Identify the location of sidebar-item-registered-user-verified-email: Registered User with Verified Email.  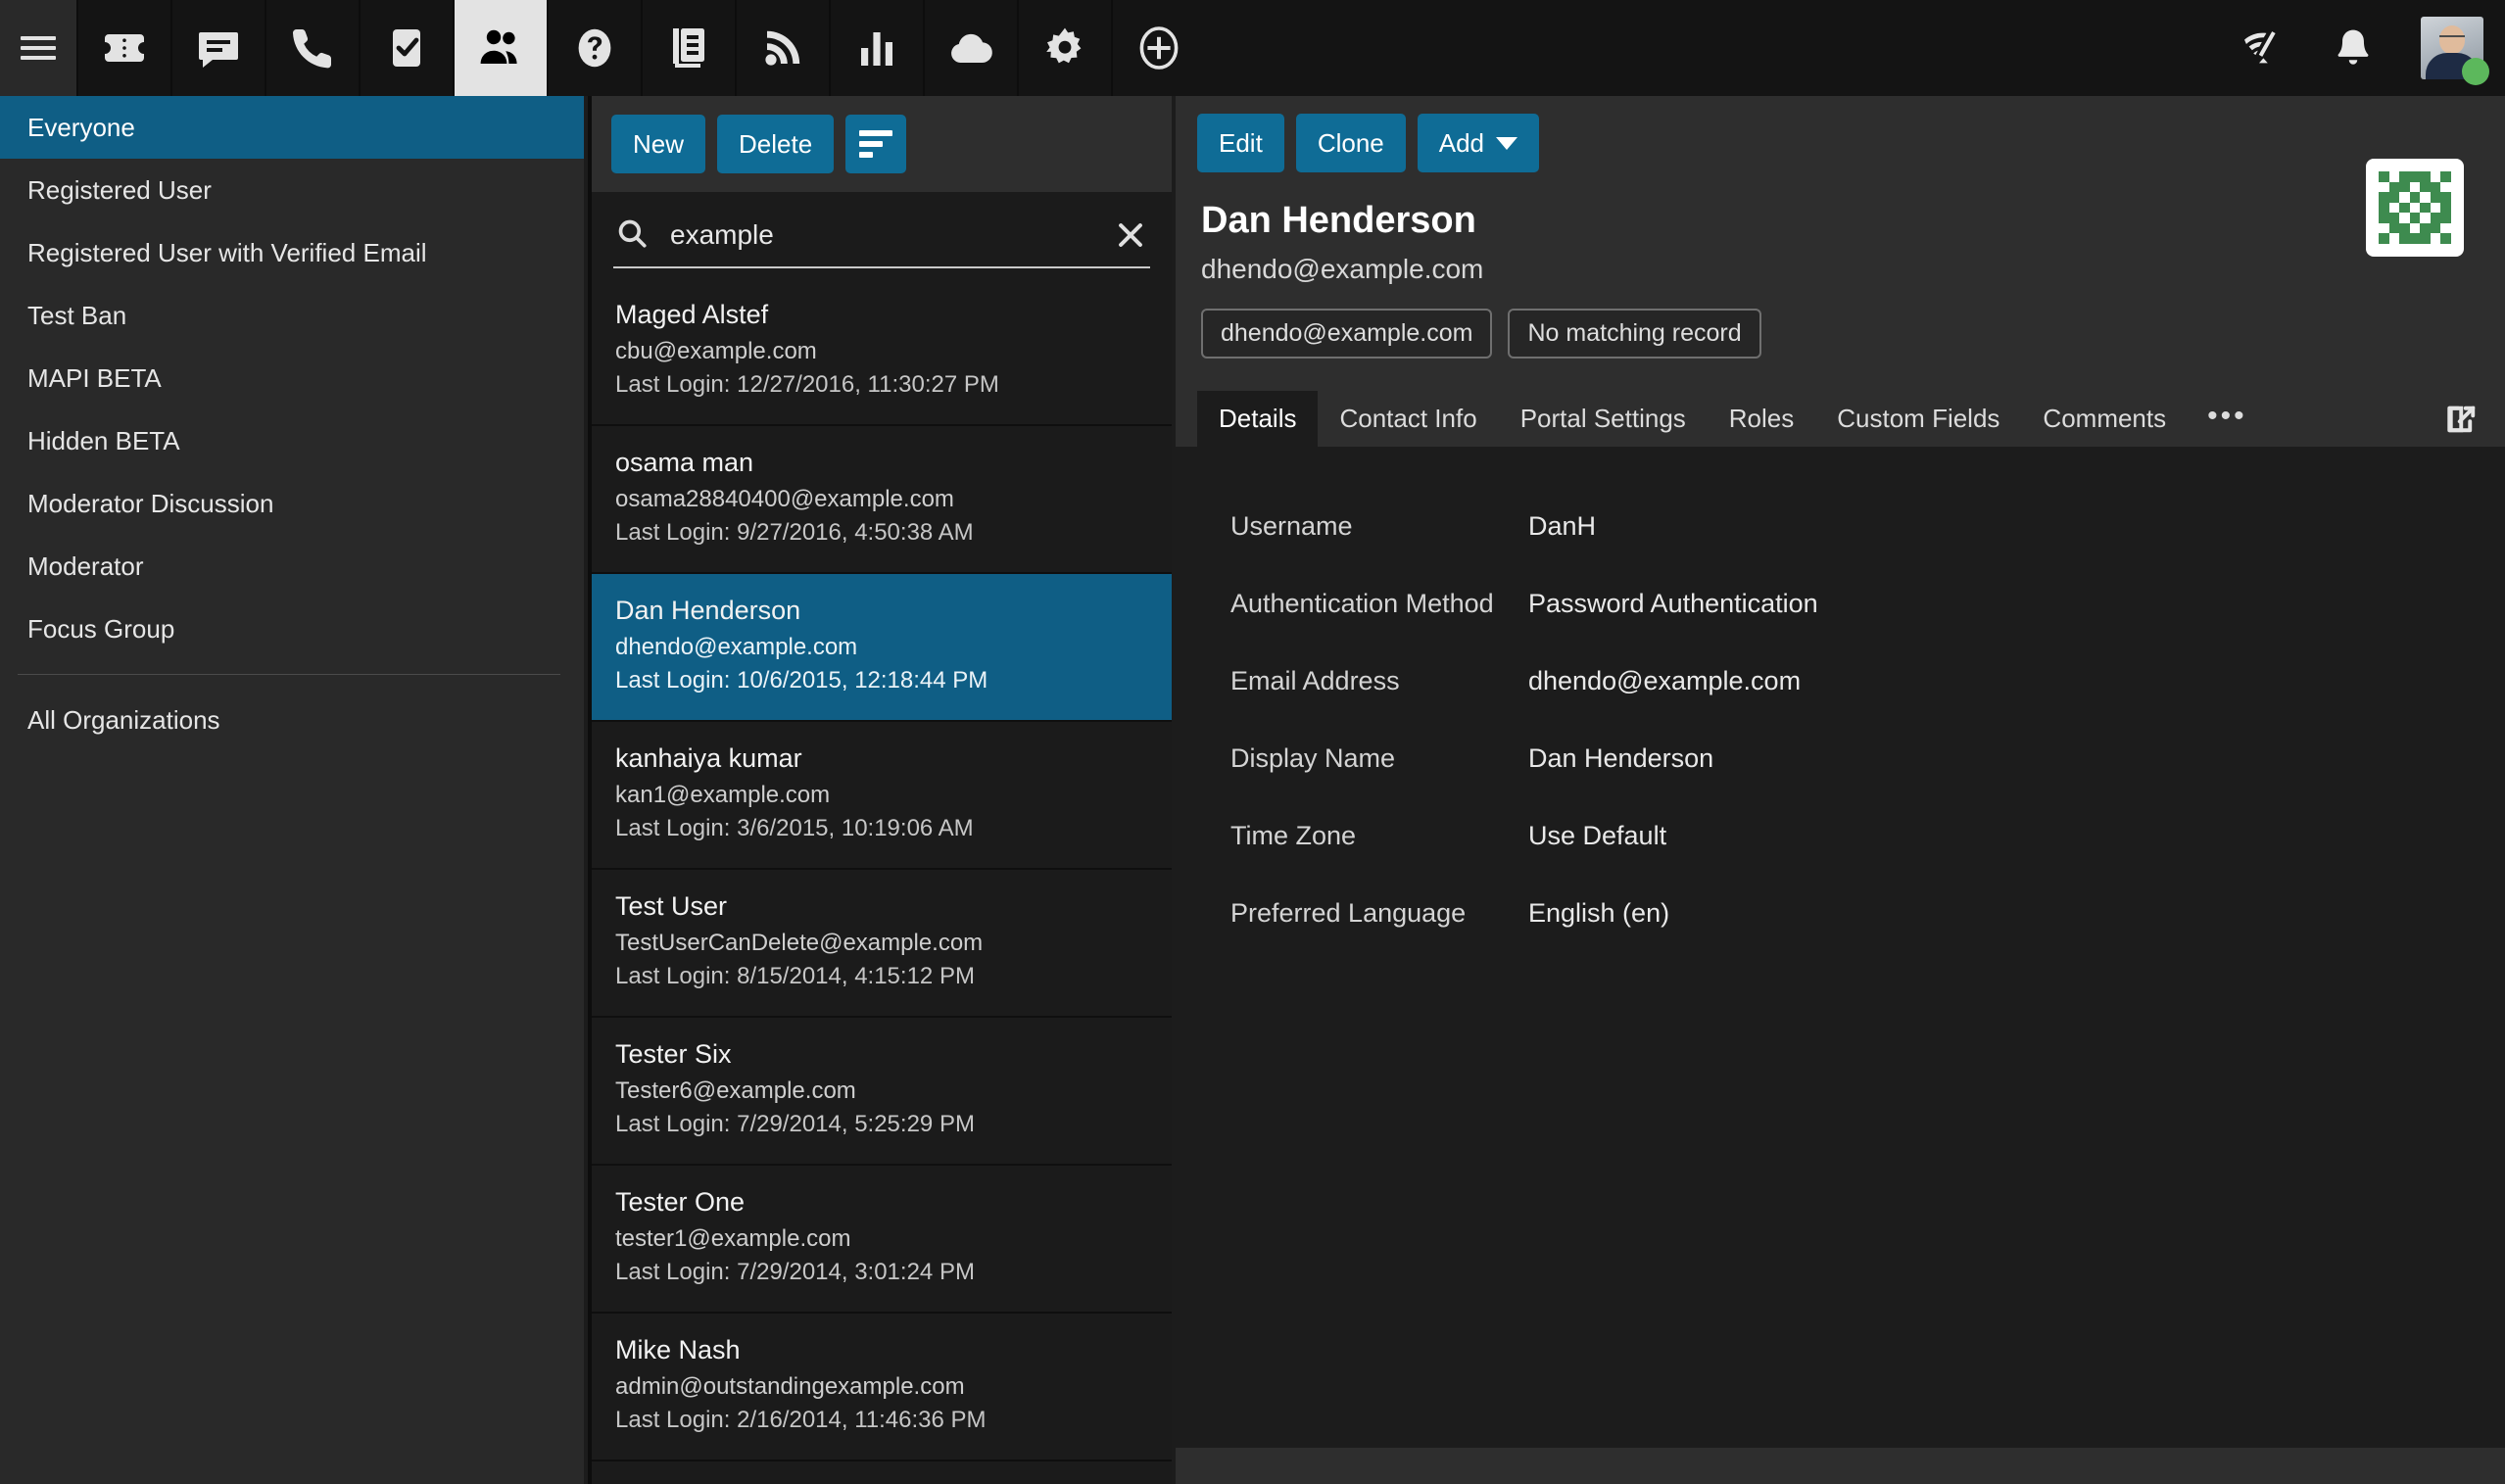
(292, 252).